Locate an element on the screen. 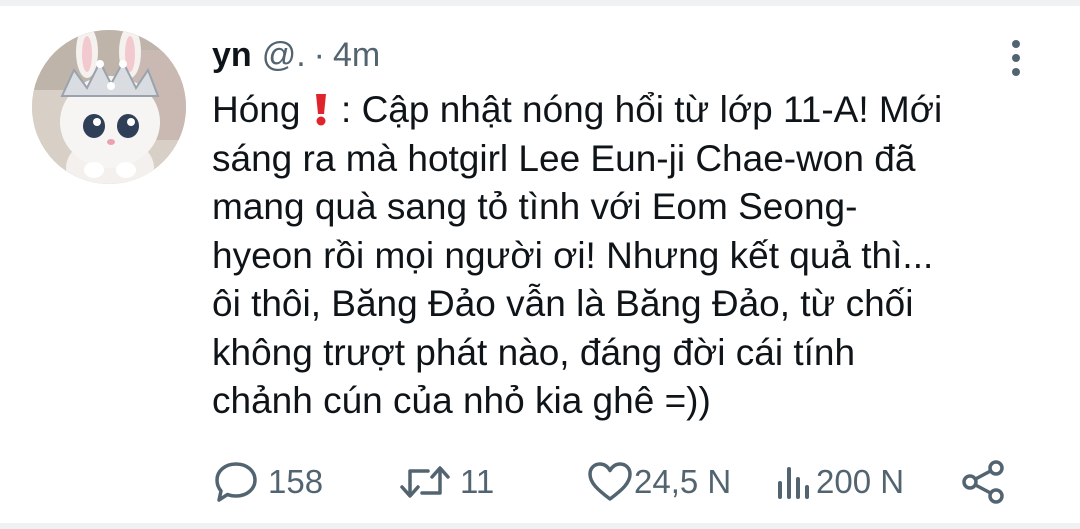 This screenshot has height=529, width=1080. retweet-count: 11 is located at coordinates (477, 481).